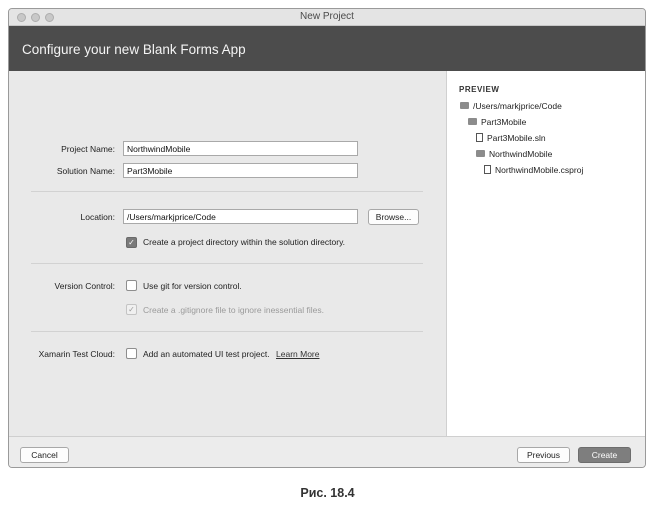  I want to click on use-git-checkbox, so click(131, 285).